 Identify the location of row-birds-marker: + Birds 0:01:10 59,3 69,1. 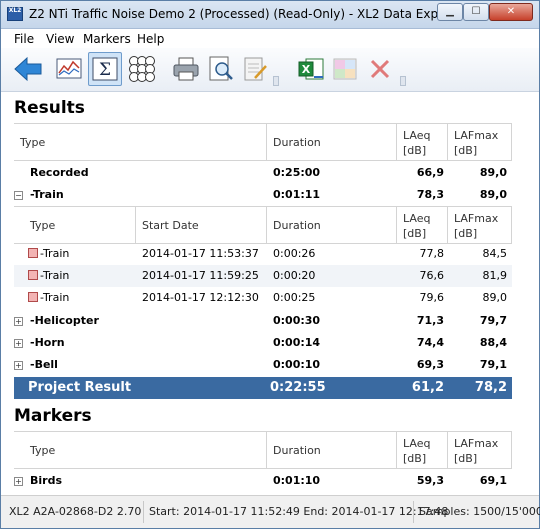
(263, 481).